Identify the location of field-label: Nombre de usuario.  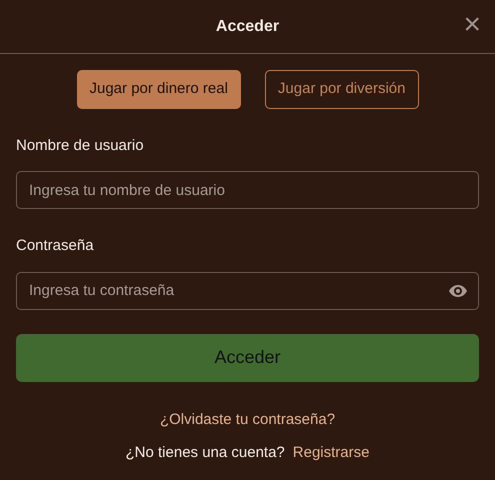
(80, 146).